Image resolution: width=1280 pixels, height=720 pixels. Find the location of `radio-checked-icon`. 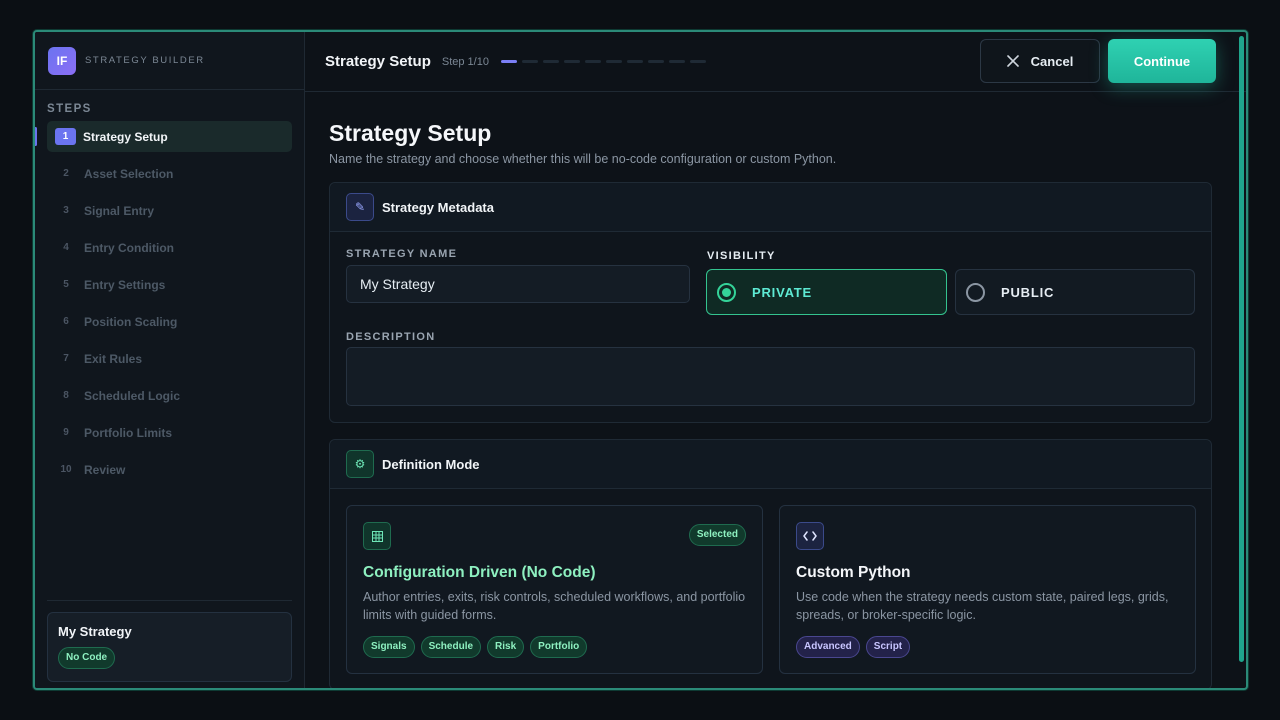

radio-checked-icon is located at coordinates (726, 292).